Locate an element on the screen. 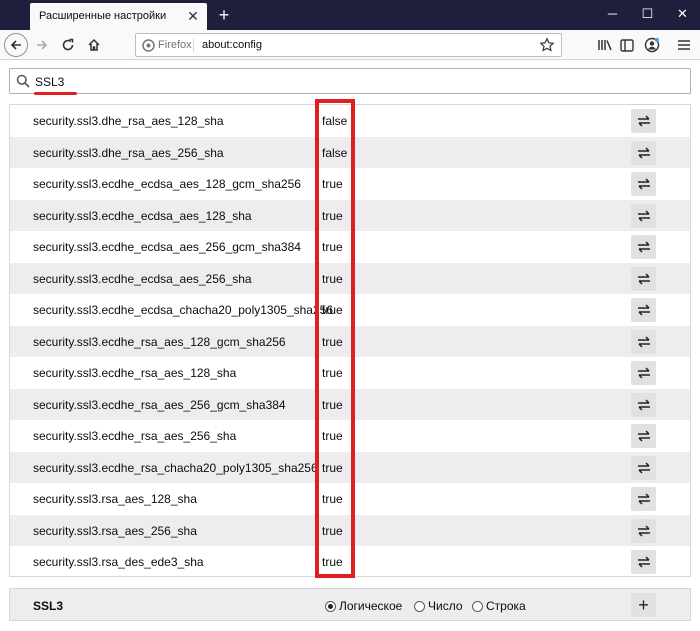  url-separator is located at coordinates (193, 45).